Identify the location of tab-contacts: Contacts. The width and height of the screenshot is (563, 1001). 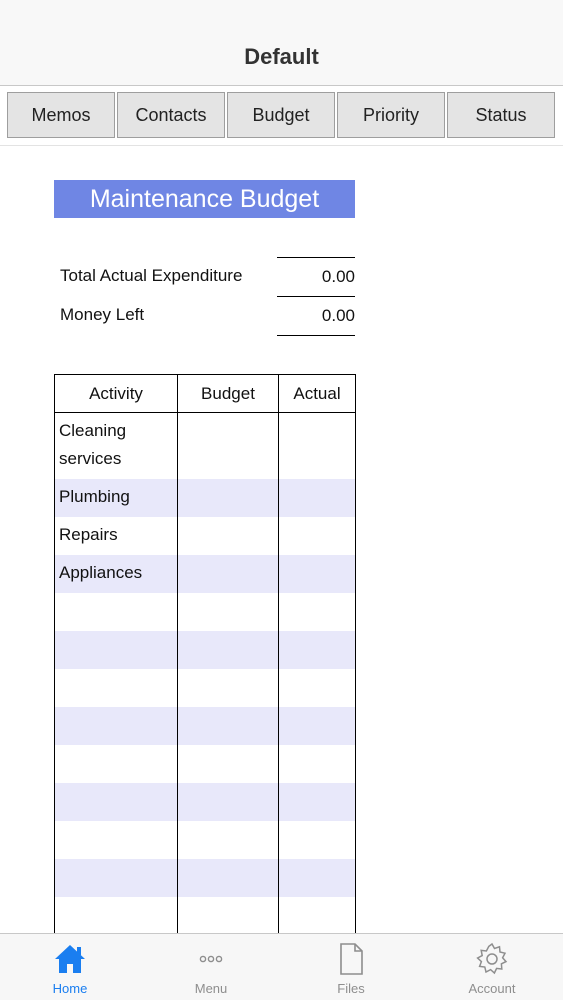
(171, 115).